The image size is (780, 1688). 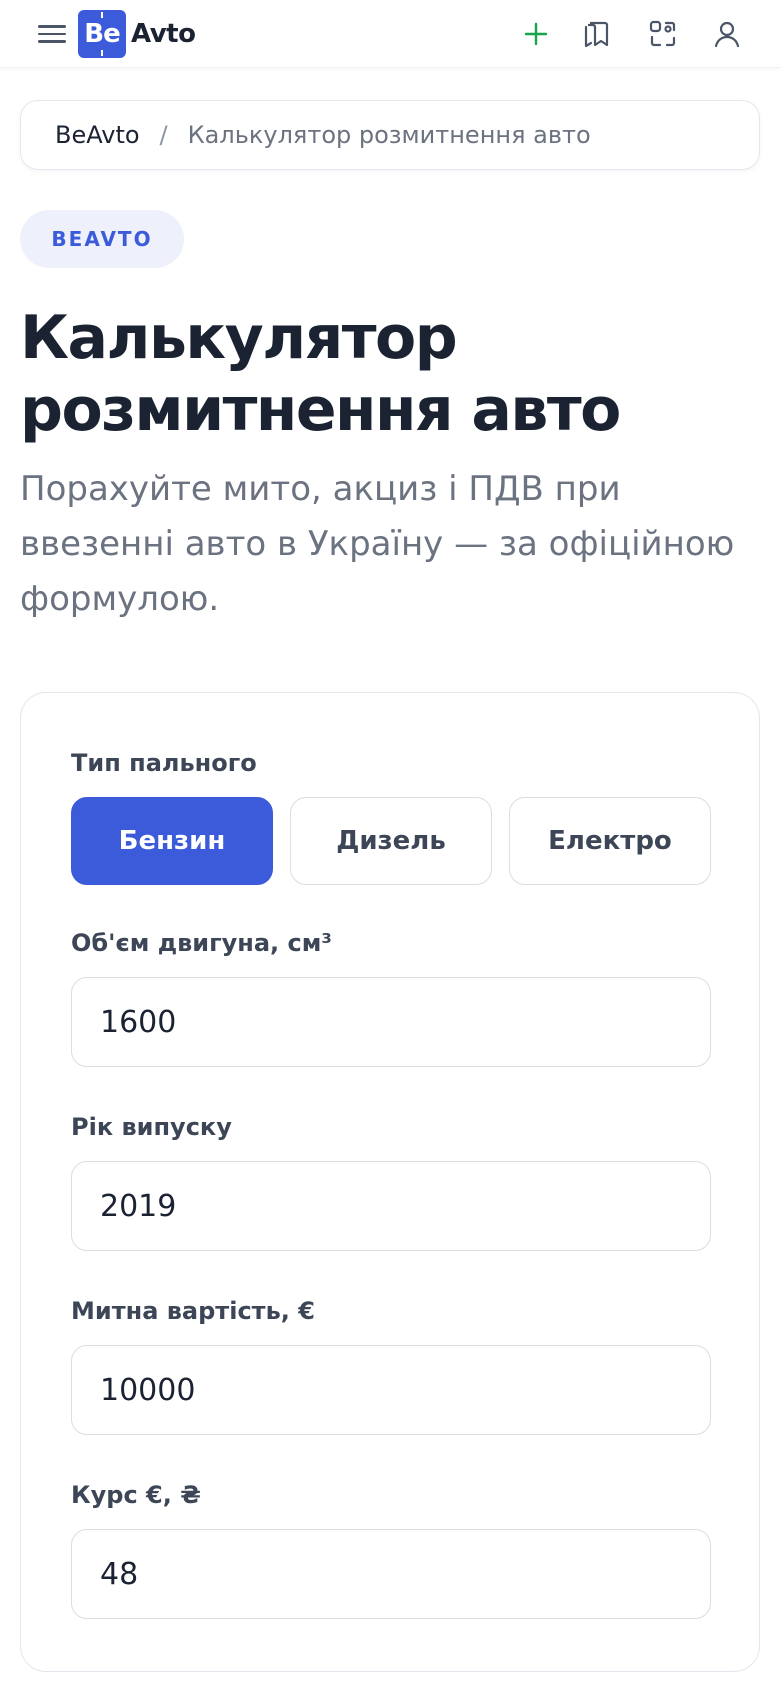 What do you see at coordinates (163, 34) in the screenshot?
I see `logo-text: Avto` at bounding box center [163, 34].